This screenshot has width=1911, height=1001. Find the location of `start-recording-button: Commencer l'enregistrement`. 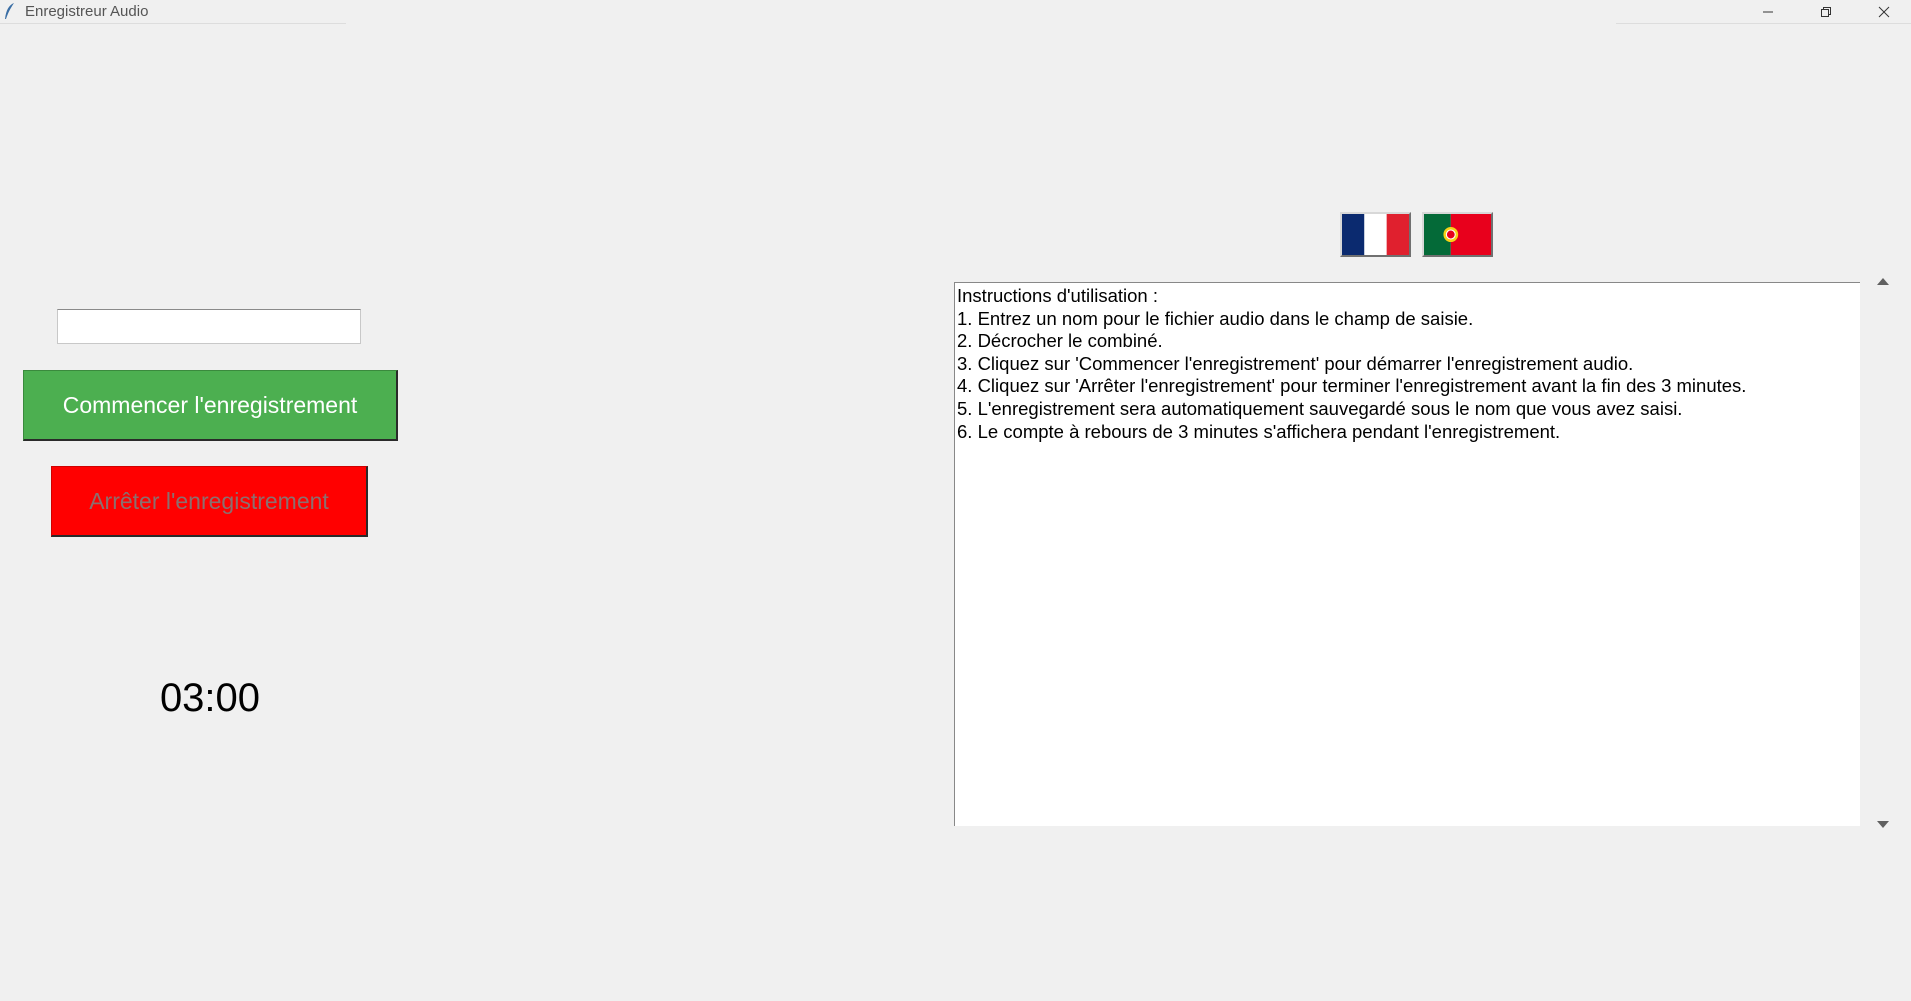

start-recording-button: Commencer l'enregistrement is located at coordinates (210, 405).